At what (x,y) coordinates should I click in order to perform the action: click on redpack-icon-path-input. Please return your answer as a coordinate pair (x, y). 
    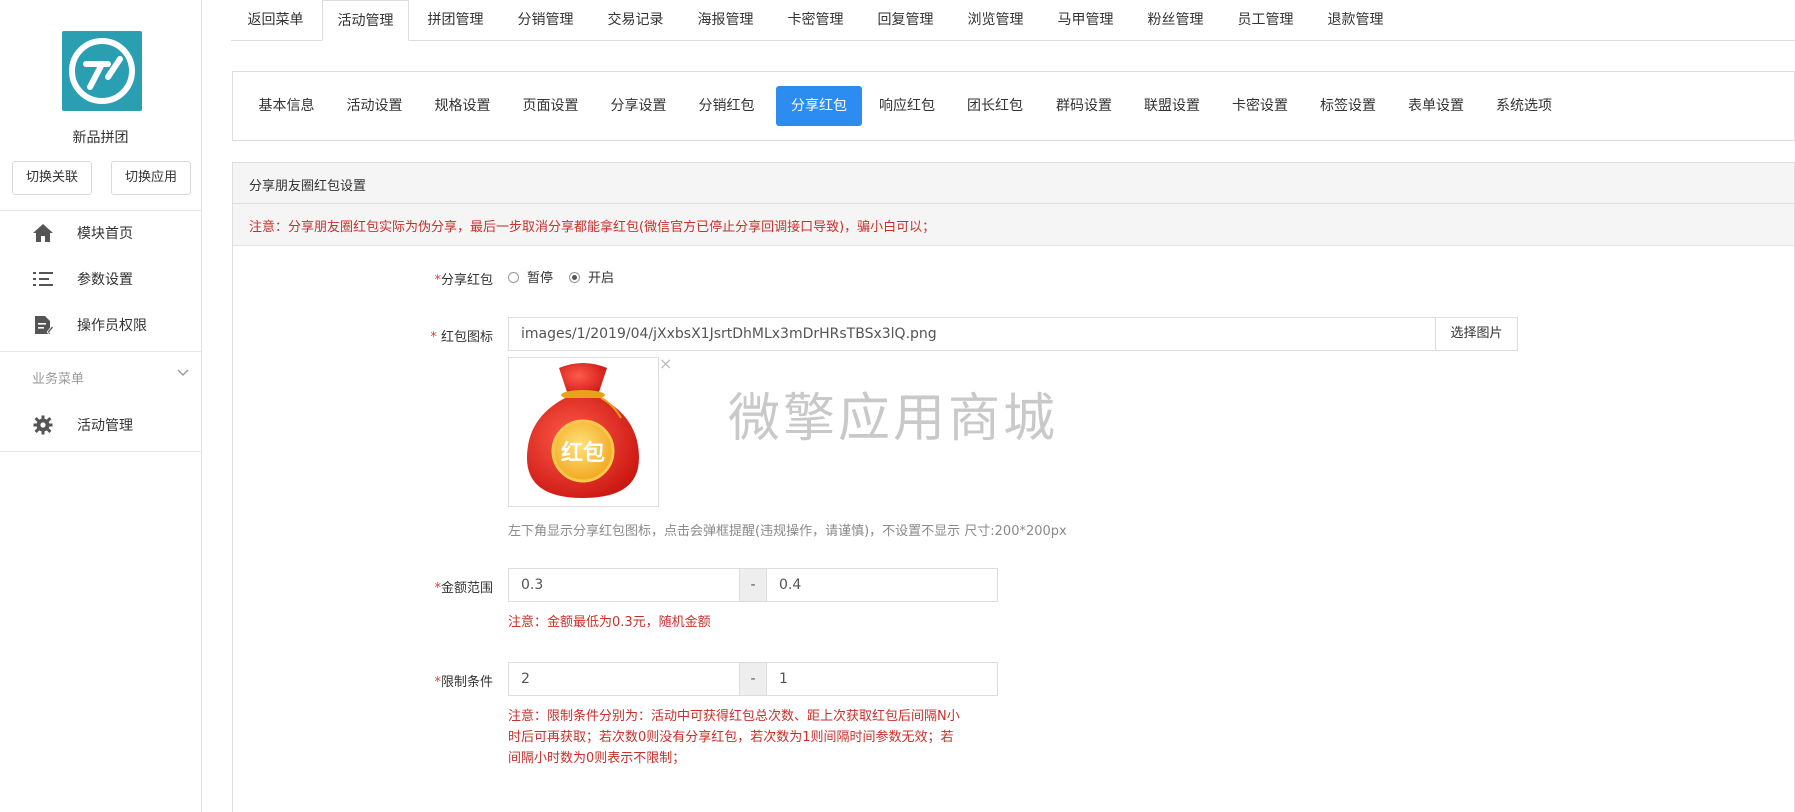
    Looking at the image, I should click on (972, 334).